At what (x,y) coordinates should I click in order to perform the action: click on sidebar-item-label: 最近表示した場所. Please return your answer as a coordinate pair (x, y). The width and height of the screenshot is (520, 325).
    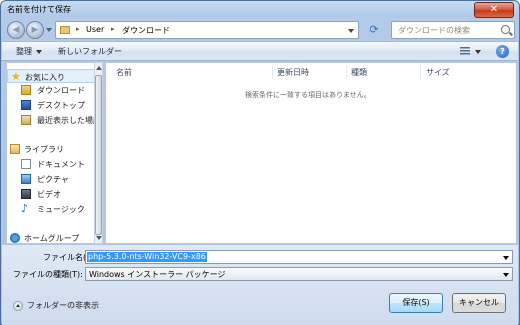
    Looking at the image, I should click on (66, 120).